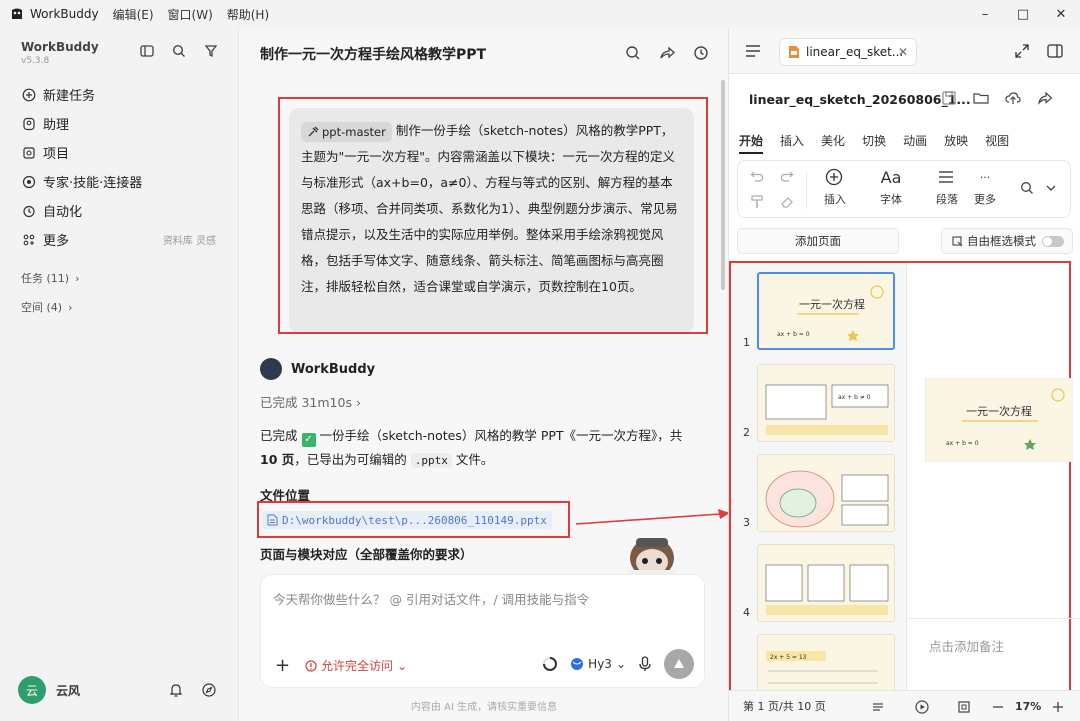 This screenshot has width=1080, height=721. What do you see at coordinates (147, 51) in the screenshot?
I see `toggle-sidebar-icon` at bounding box center [147, 51].